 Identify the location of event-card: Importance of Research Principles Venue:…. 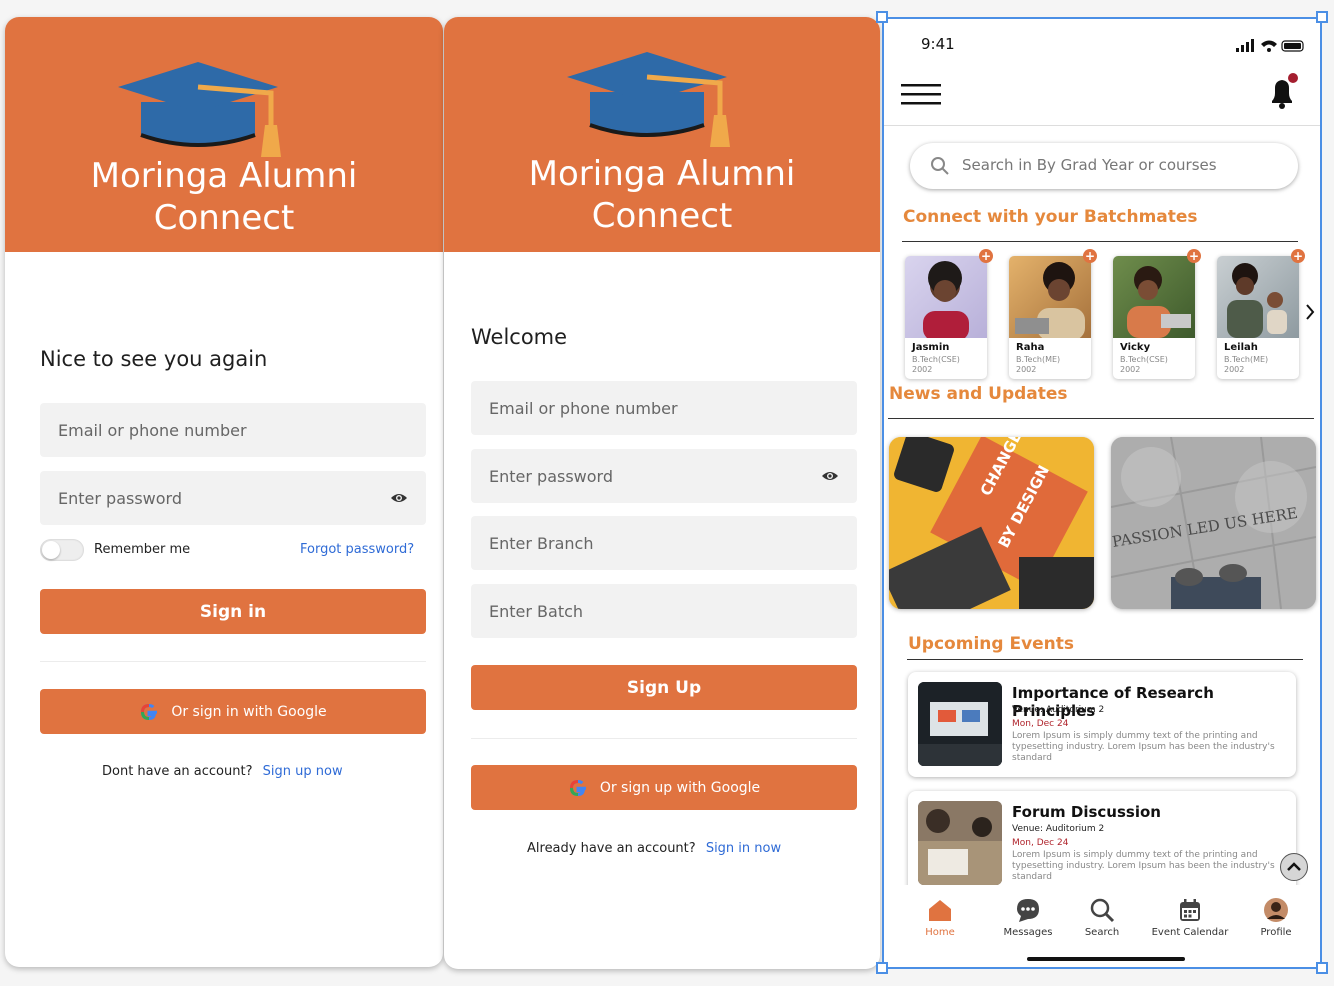
(1102, 724).